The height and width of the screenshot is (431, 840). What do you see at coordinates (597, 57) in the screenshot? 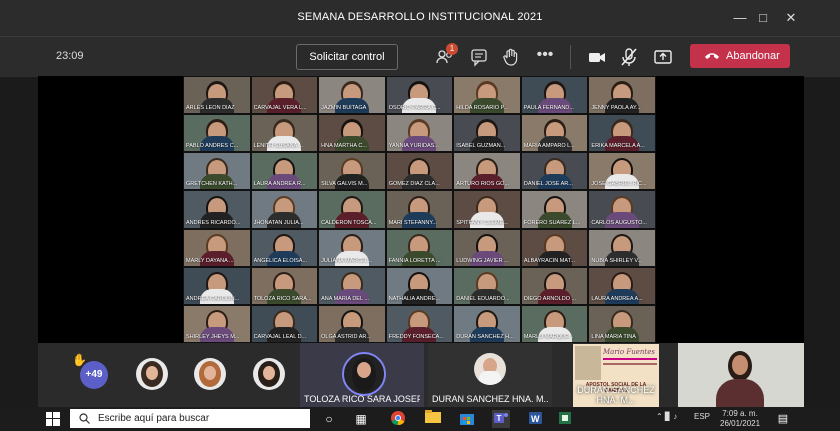
I see `camera-icon` at bounding box center [597, 57].